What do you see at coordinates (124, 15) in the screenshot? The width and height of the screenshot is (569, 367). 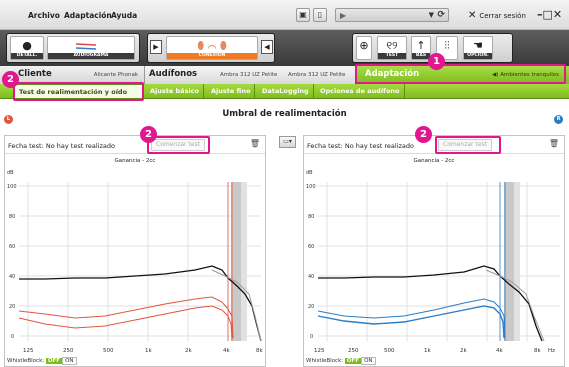 I see `menu-ayuda: Ayuda` at bounding box center [124, 15].